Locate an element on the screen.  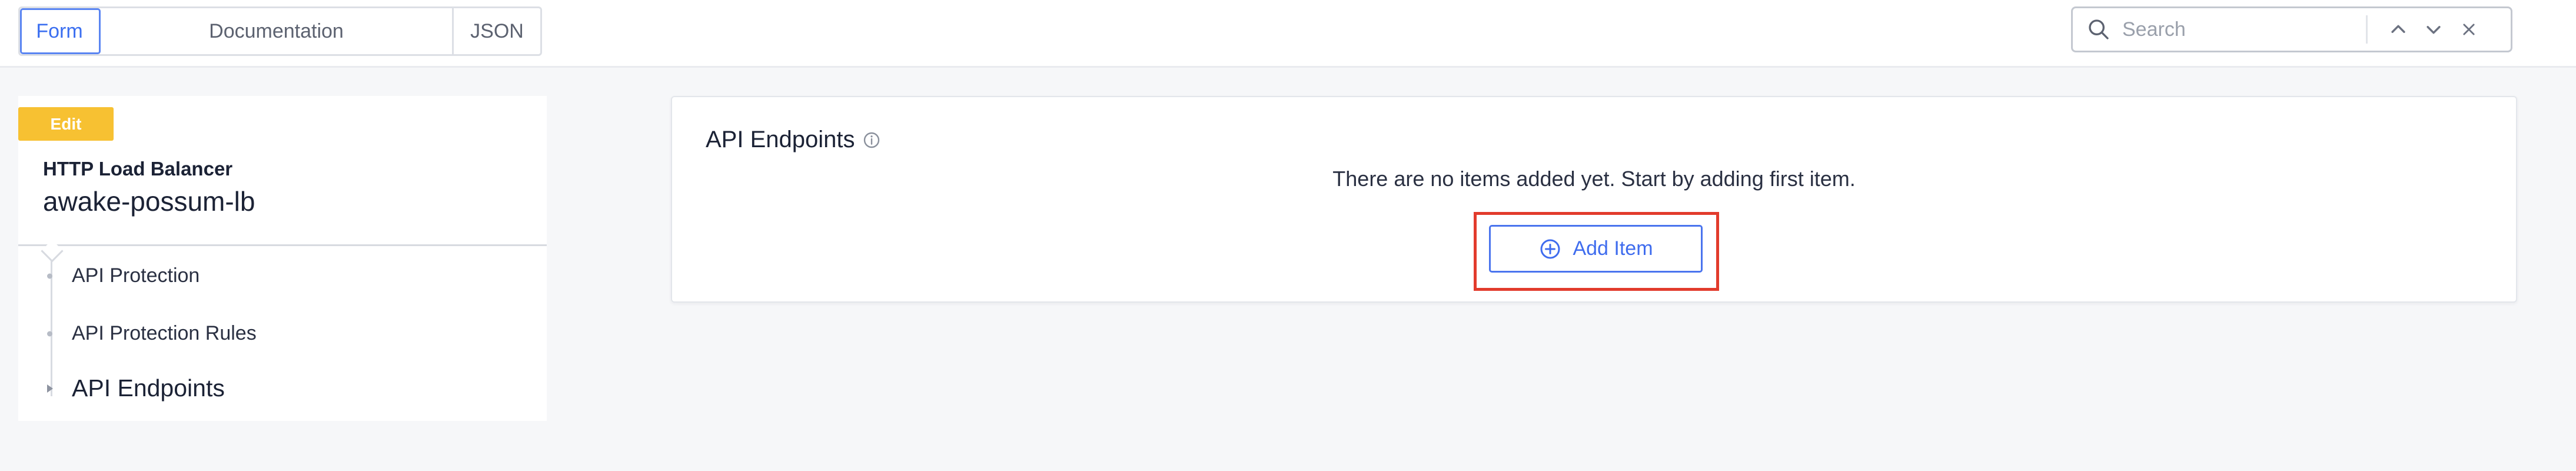
panel-notch is located at coordinates (52, 251).